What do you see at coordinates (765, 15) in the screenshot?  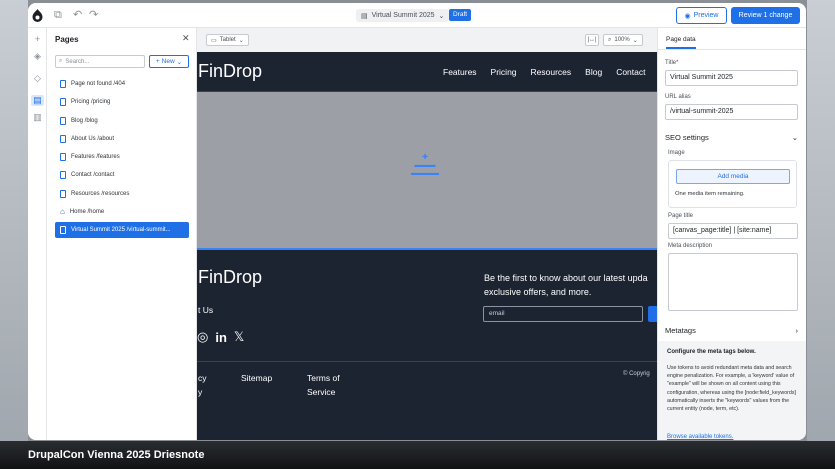 I see `review-changes-button: Review 1 change` at bounding box center [765, 15].